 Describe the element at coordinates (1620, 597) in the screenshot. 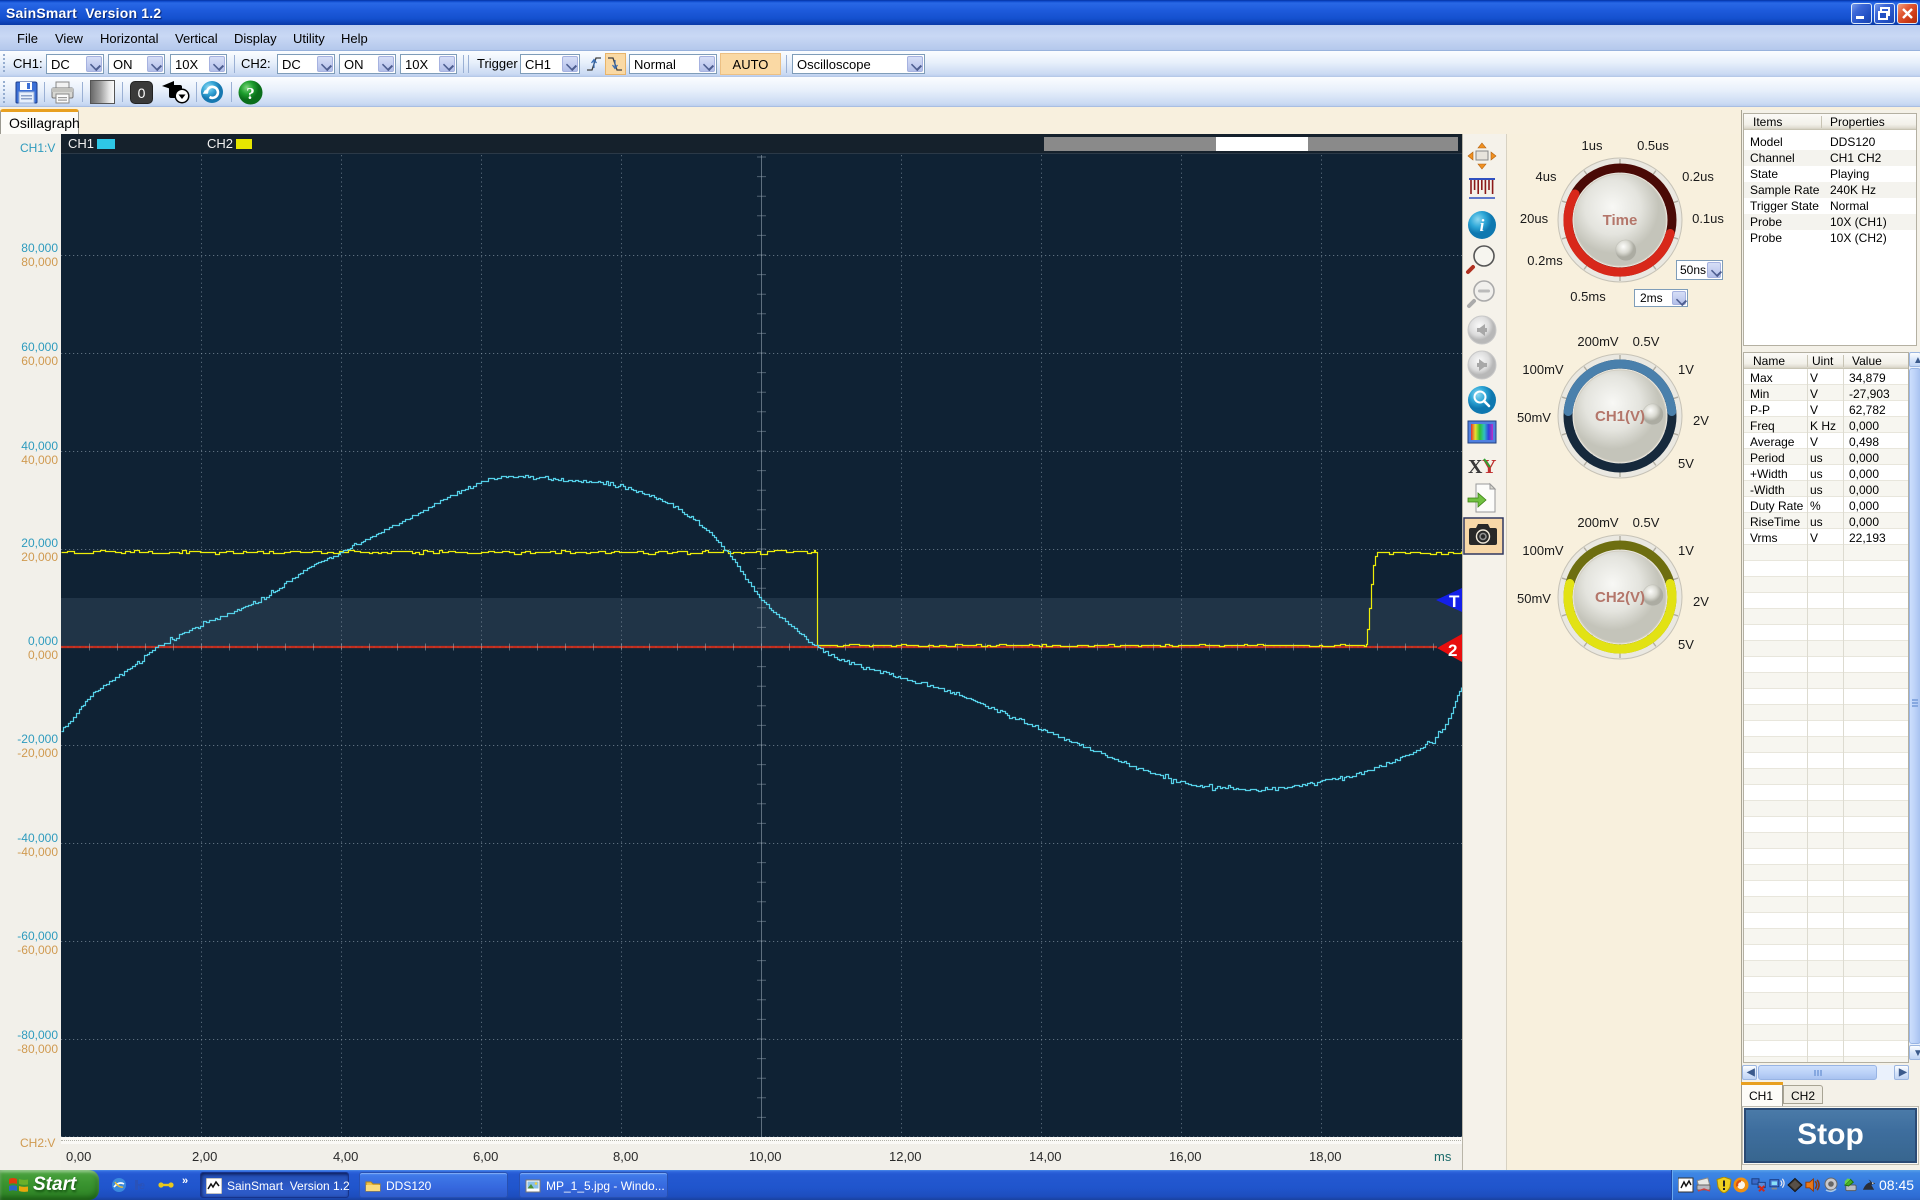

I see `svg-text: CH2(V)` at that location.